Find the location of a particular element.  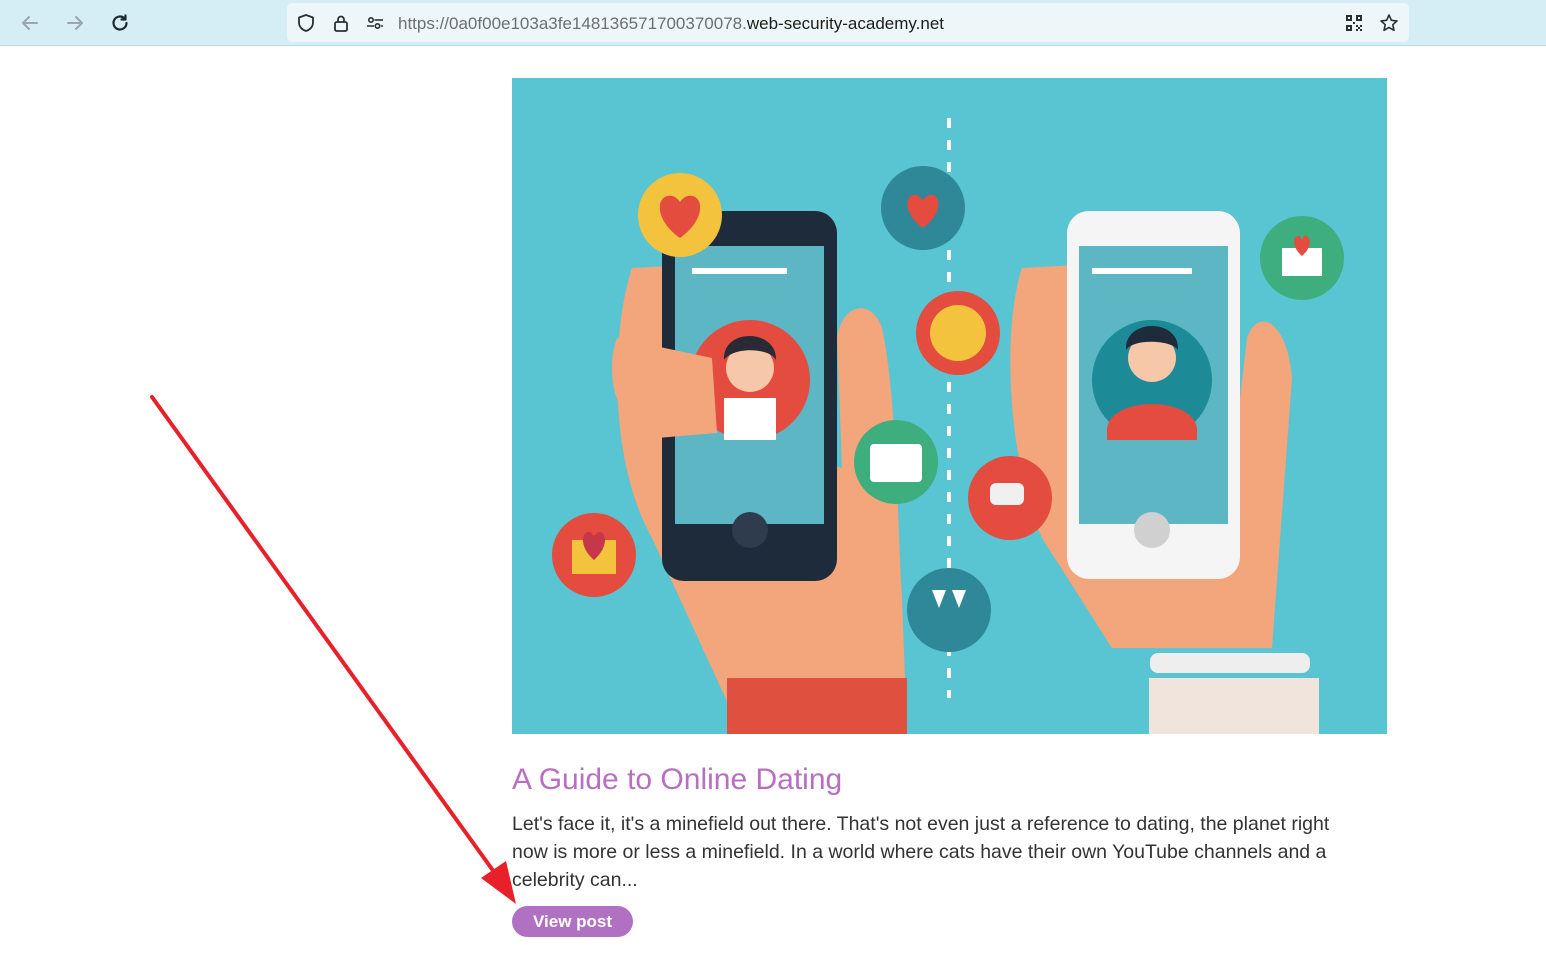

lock-icon is located at coordinates (341, 23).